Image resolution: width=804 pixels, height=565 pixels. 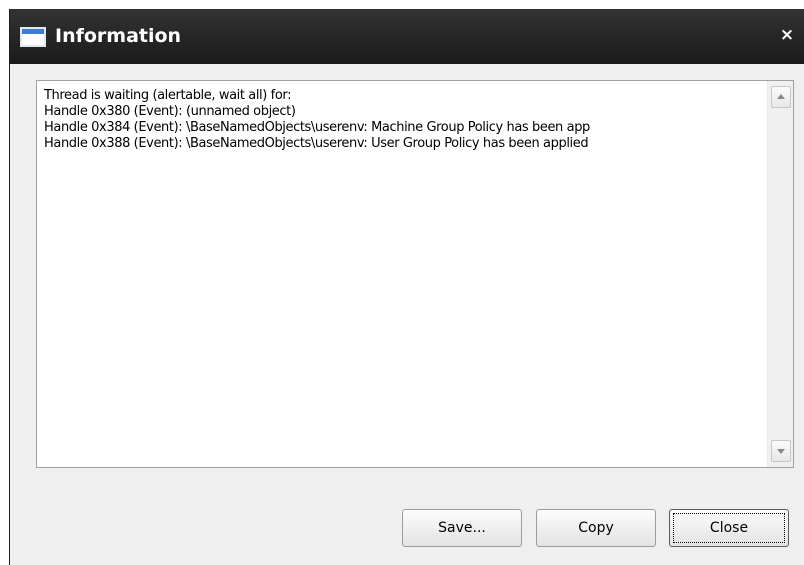 I want to click on scroll-up-arrow-icon, so click(x=781, y=96).